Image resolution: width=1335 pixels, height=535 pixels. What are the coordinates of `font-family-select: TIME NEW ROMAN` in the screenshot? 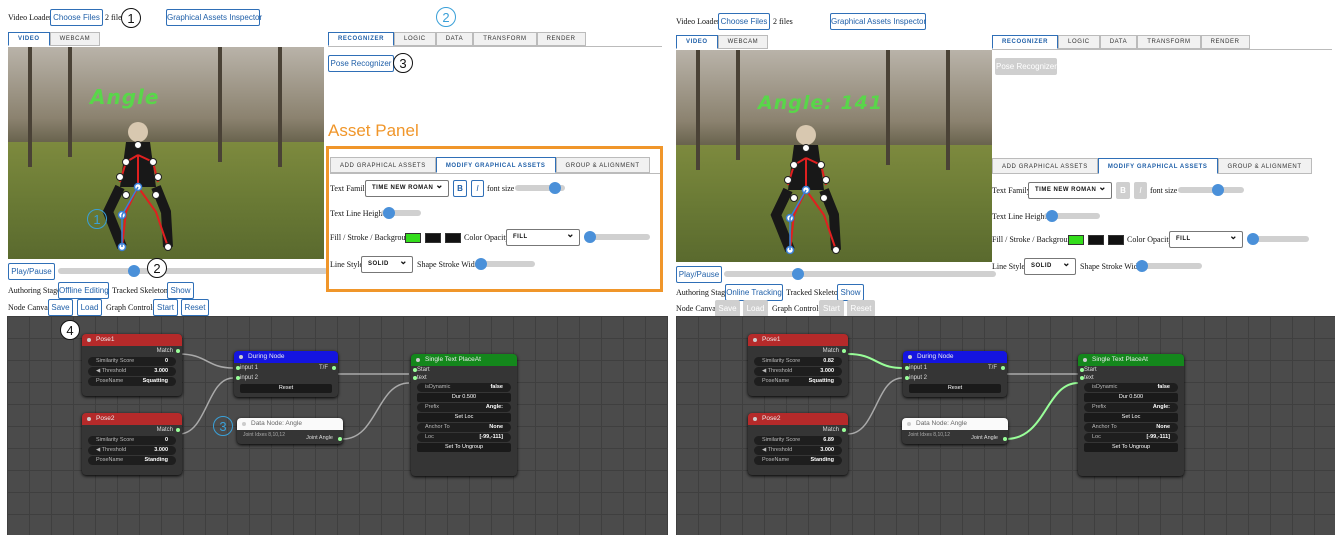 It's located at (1070, 189).